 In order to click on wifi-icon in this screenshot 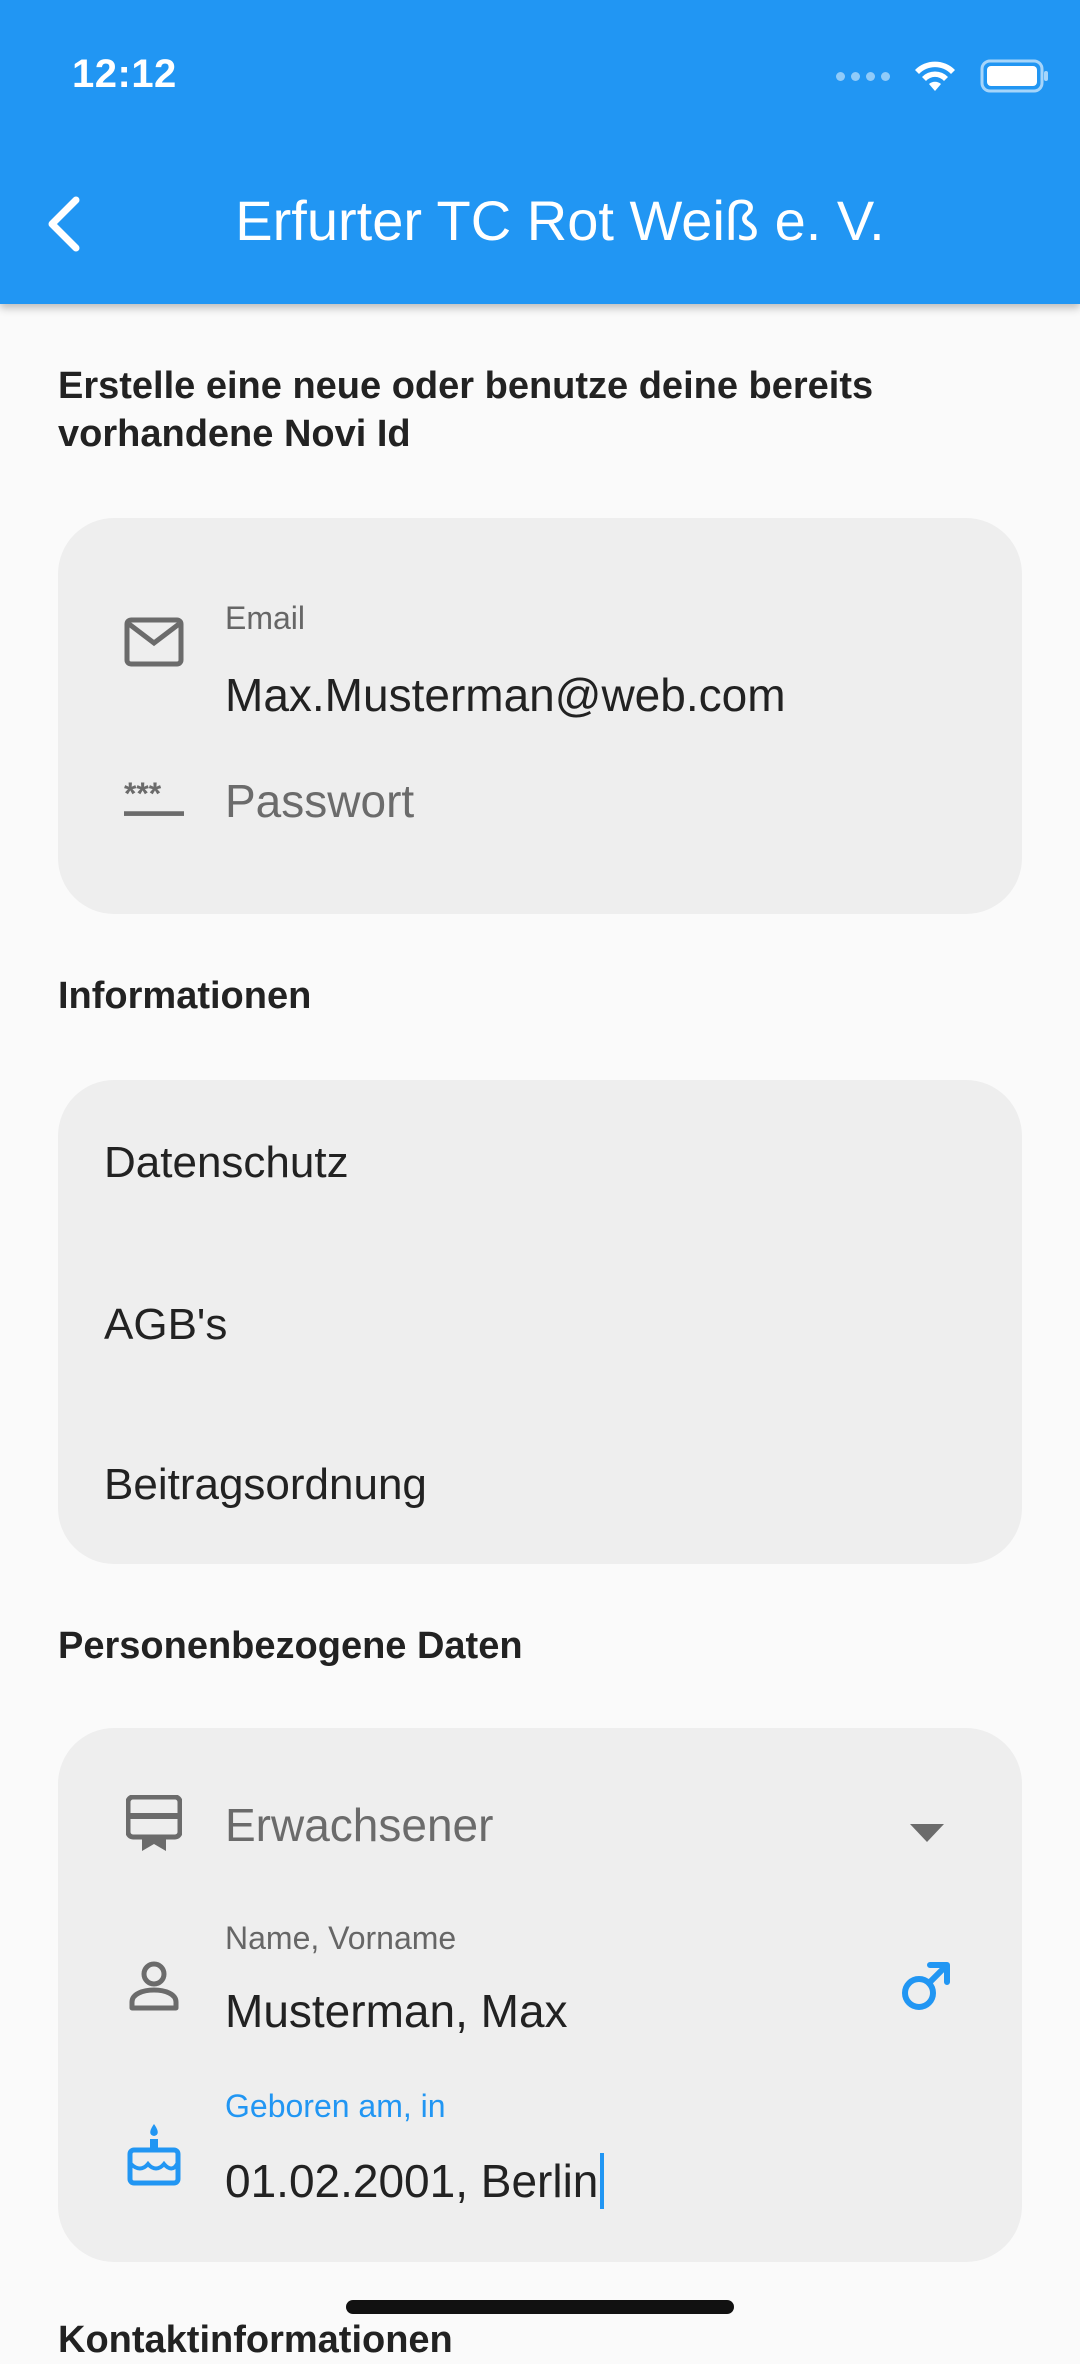, I will do `click(935, 76)`.